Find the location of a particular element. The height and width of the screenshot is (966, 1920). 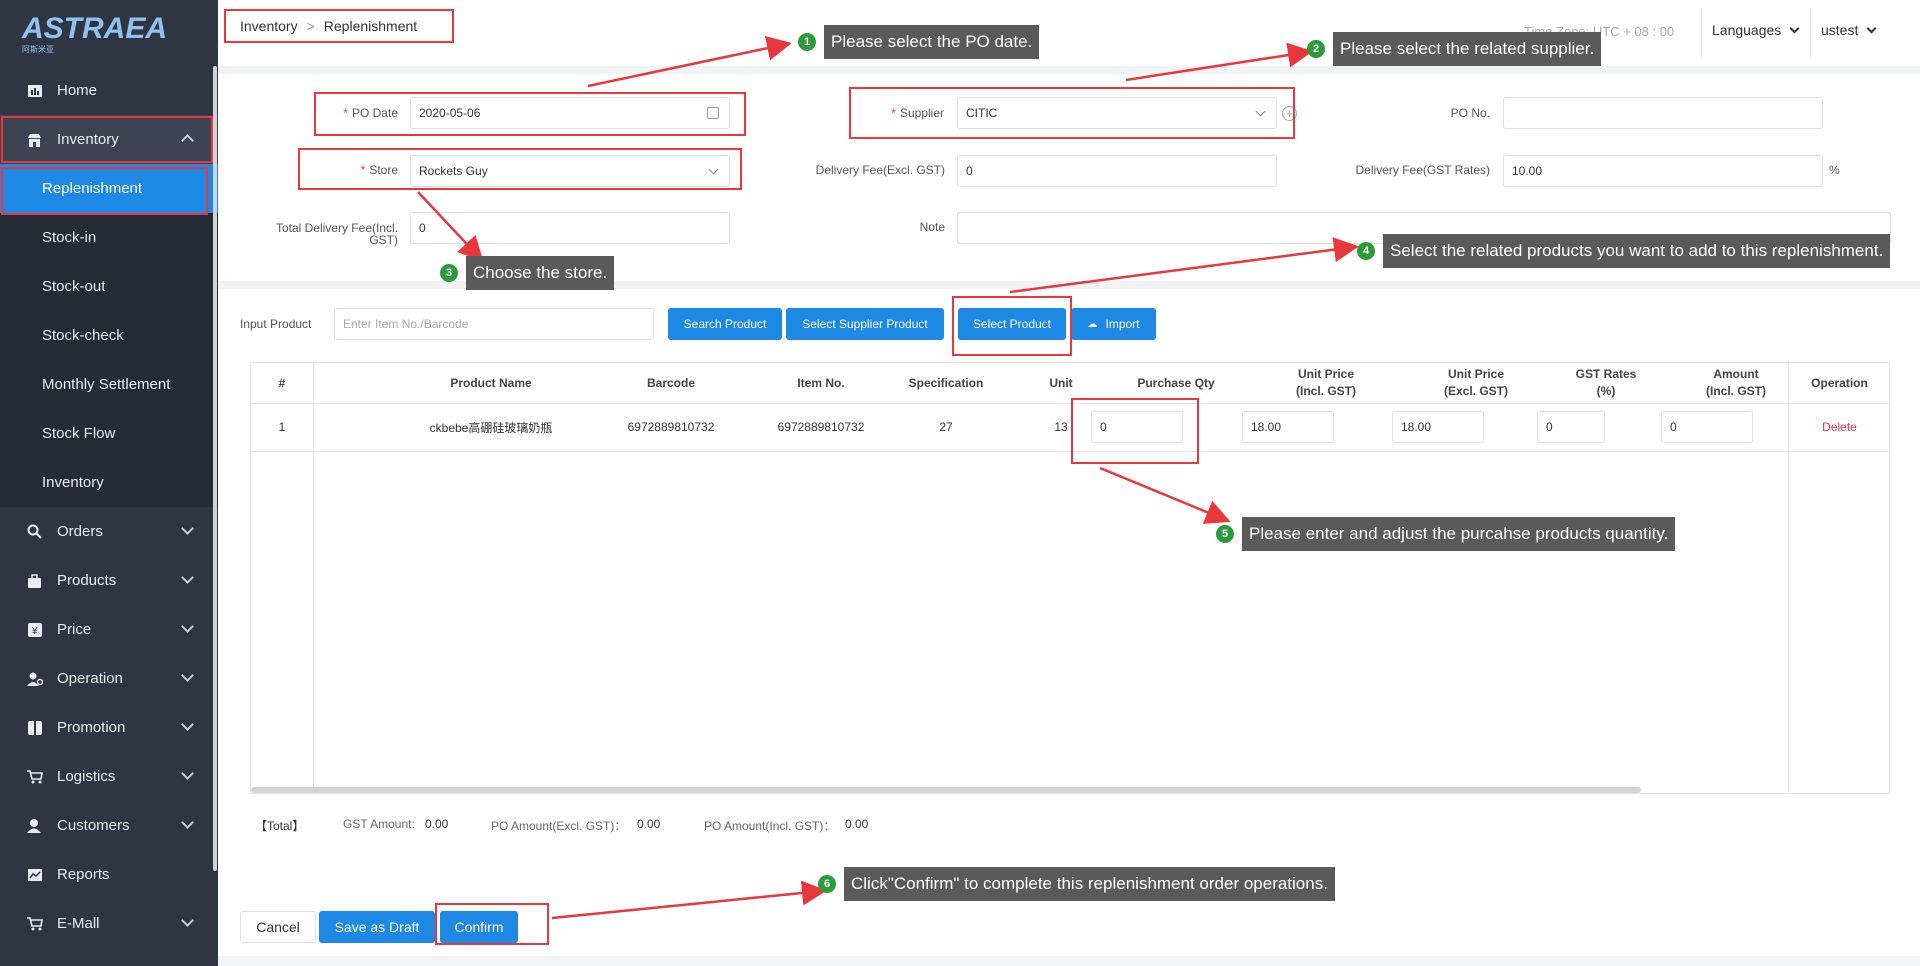

tip-2: 2 Please select the related supplier. is located at coordinates (1454, 49).